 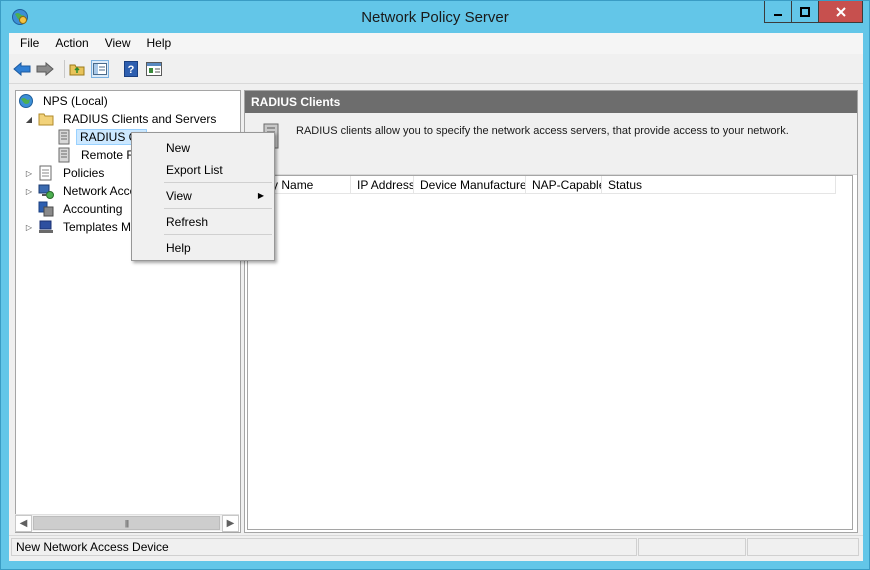 What do you see at coordinates (28, 43) in the screenshot?
I see `menu-file: File` at bounding box center [28, 43].